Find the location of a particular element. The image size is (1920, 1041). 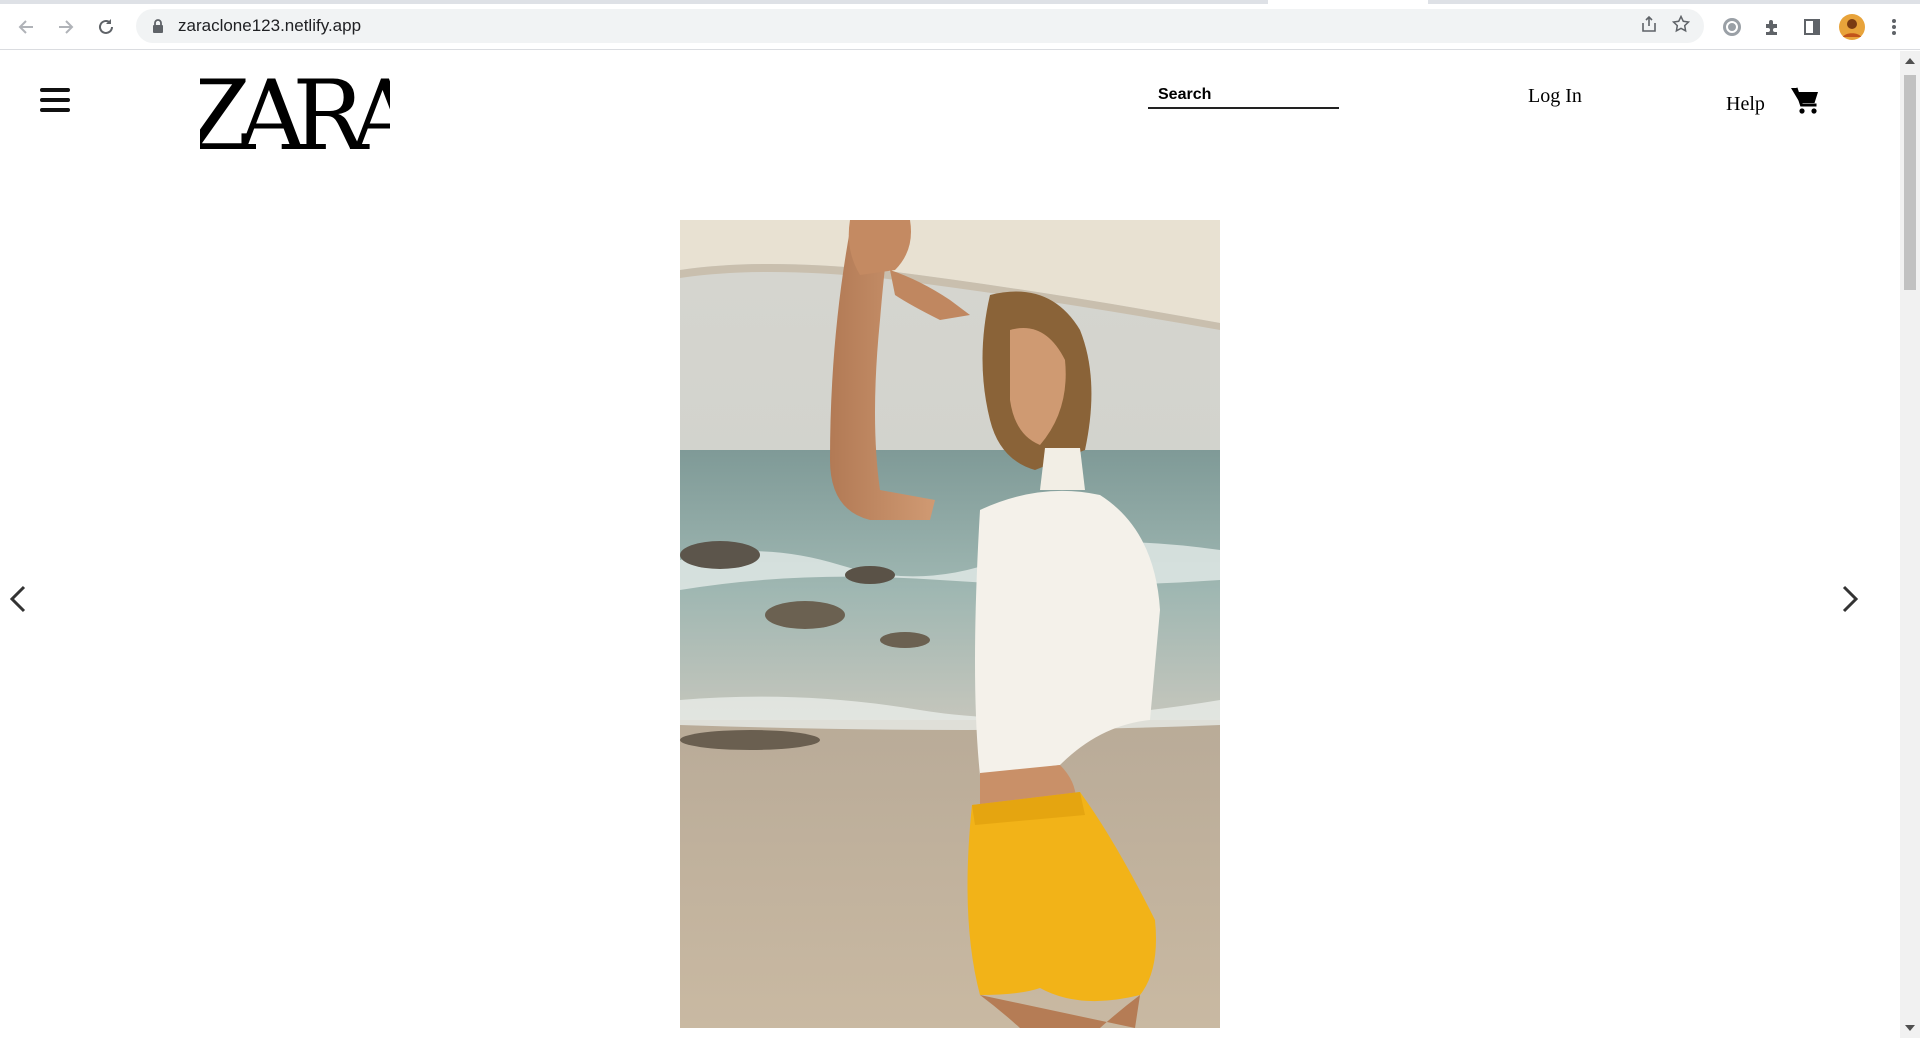

carousel-next-button is located at coordinates (1850, 599).